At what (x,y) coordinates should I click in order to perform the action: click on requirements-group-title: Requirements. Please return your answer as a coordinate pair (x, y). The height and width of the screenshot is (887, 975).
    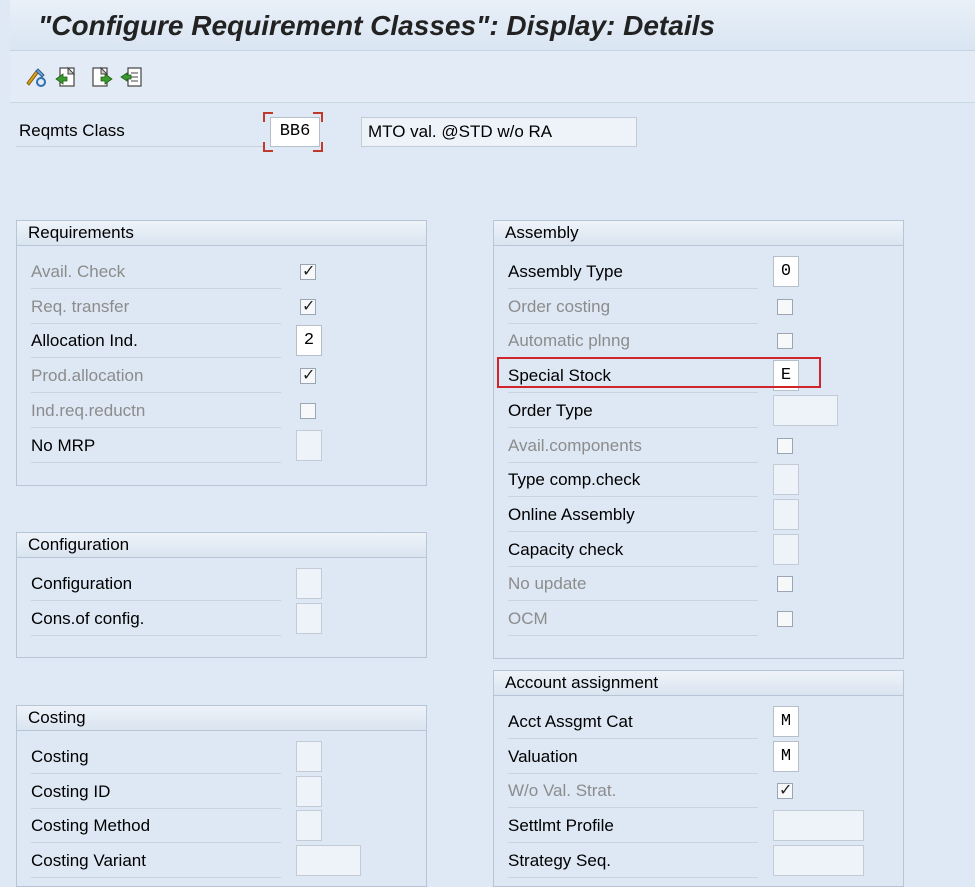
    Looking at the image, I should click on (221, 233).